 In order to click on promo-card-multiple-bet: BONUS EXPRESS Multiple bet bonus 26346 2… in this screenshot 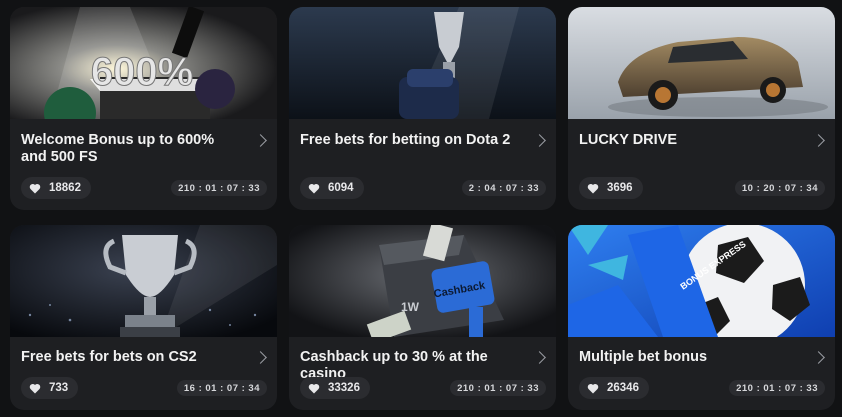, I will do `click(701, 317)`.